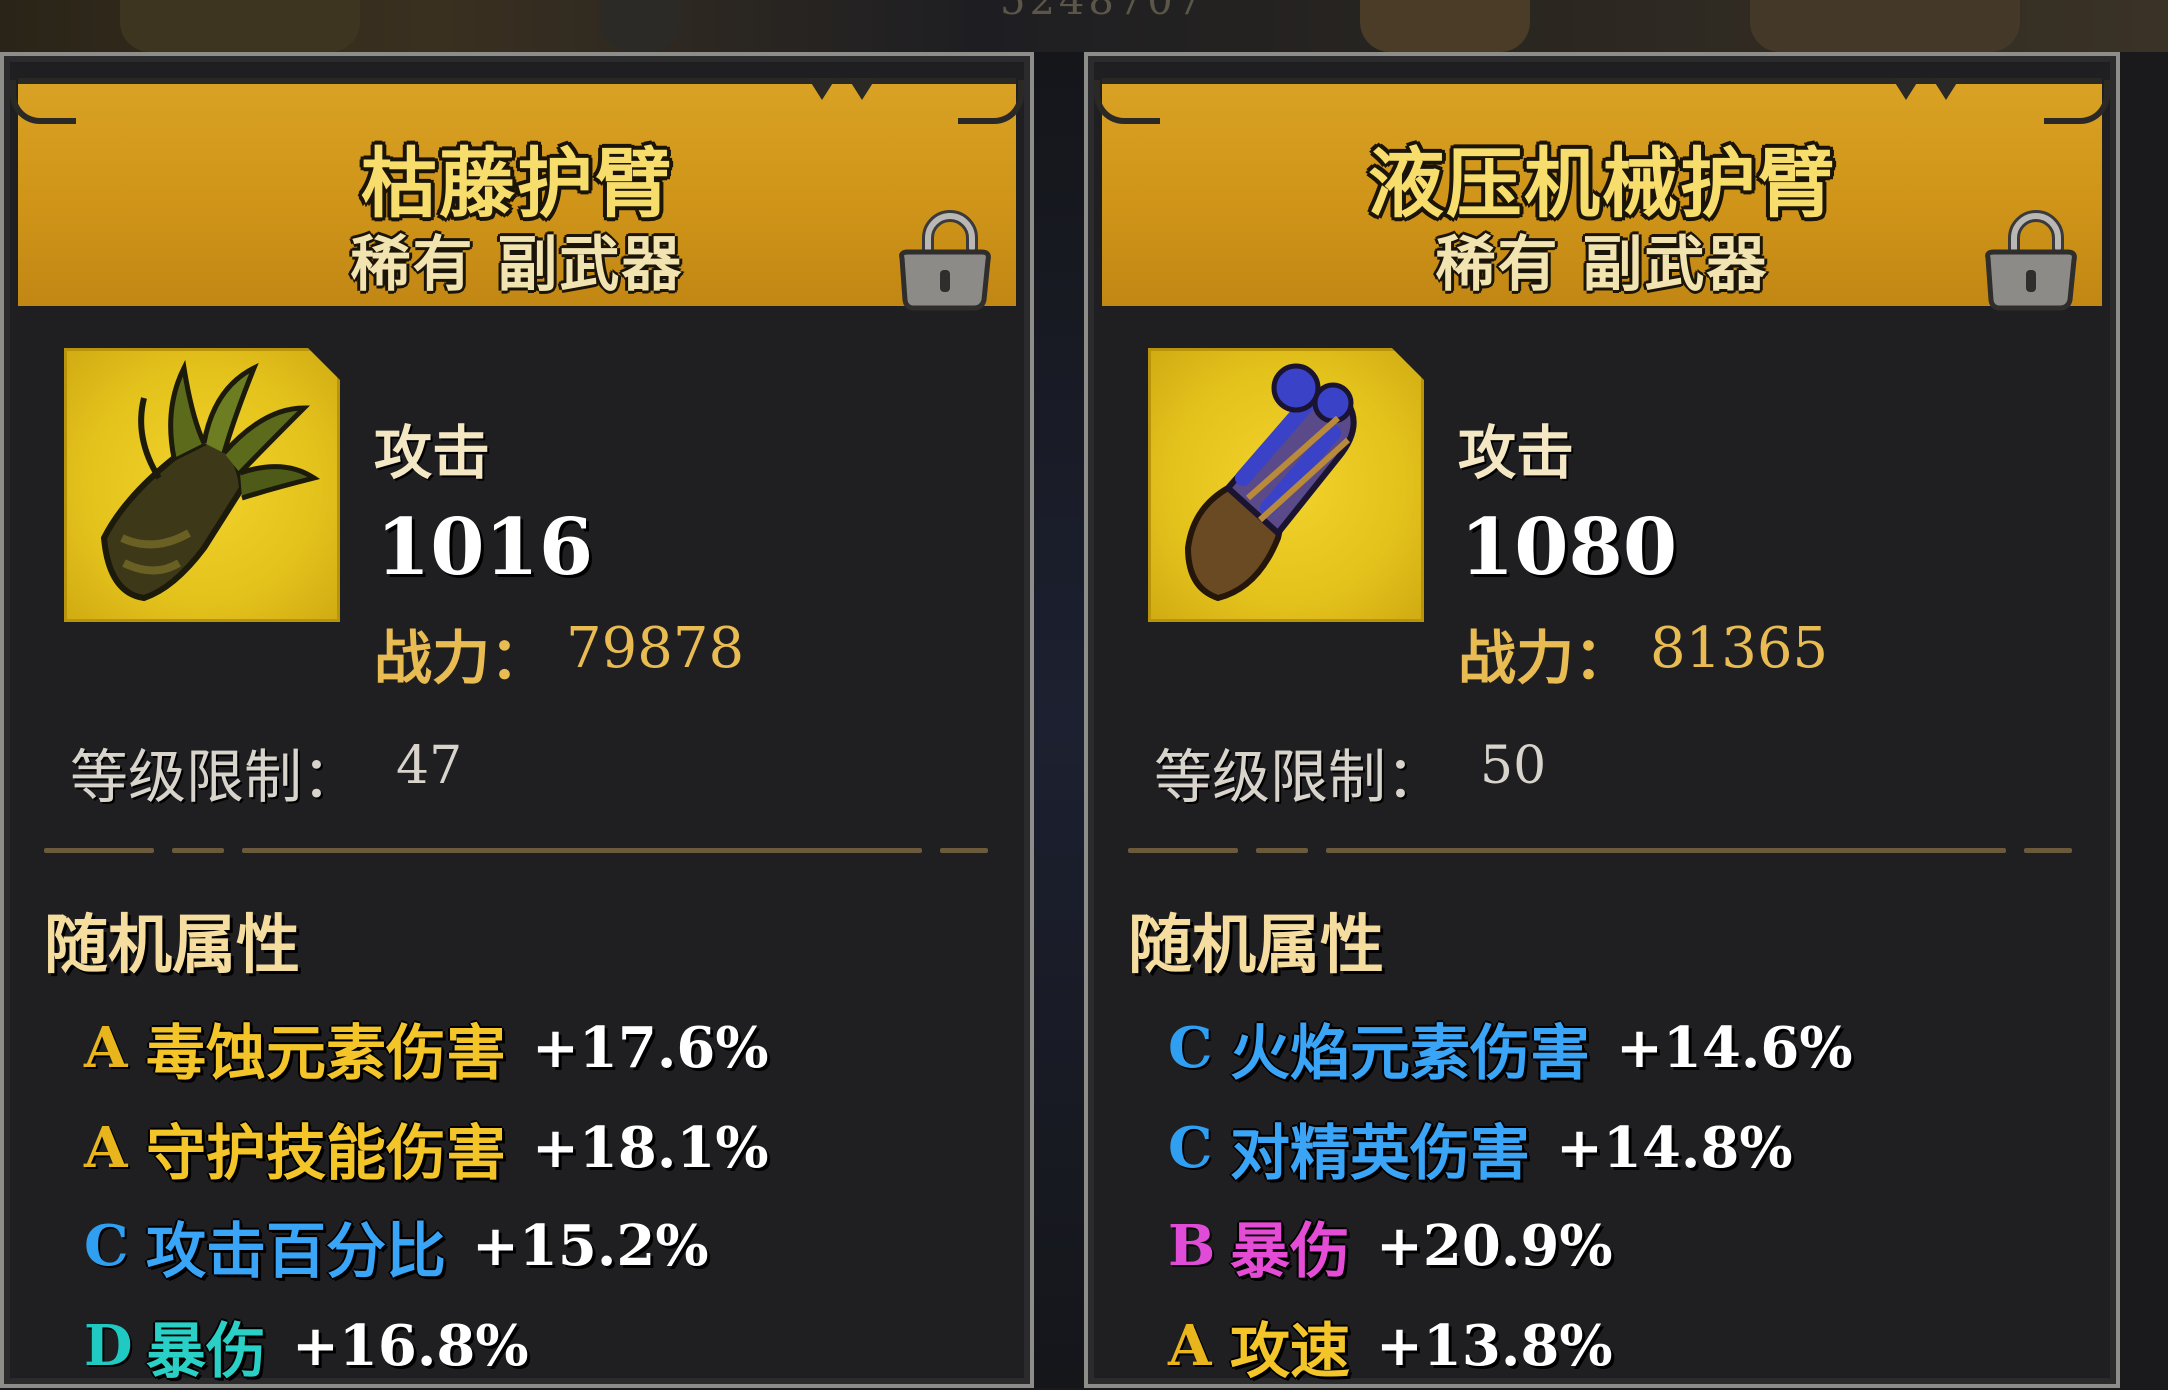  I want to click on attribute-row: C 火焰元素伤害 +14.6%, so click(1510, 1048).